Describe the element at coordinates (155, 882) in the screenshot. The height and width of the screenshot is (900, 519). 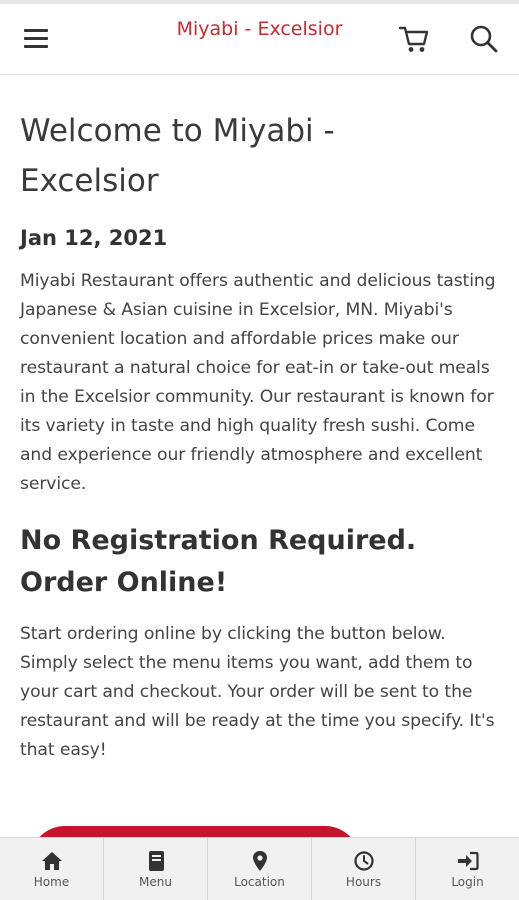
I see `nav-menu-label: Menu` at that location.